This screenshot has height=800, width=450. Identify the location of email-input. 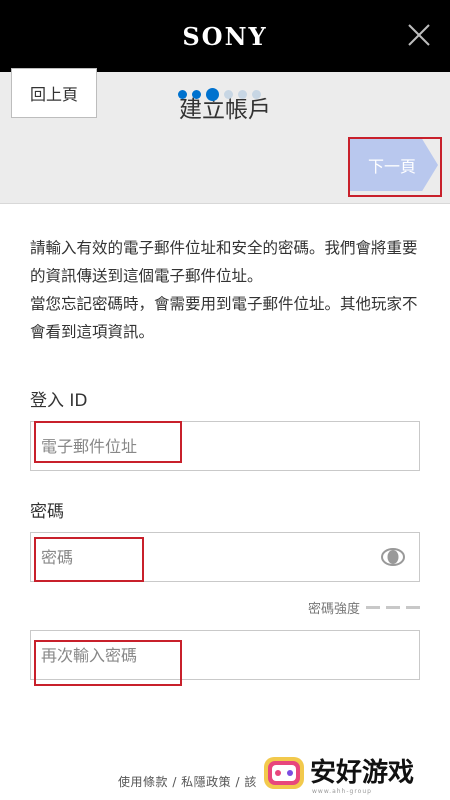
(201, 446).